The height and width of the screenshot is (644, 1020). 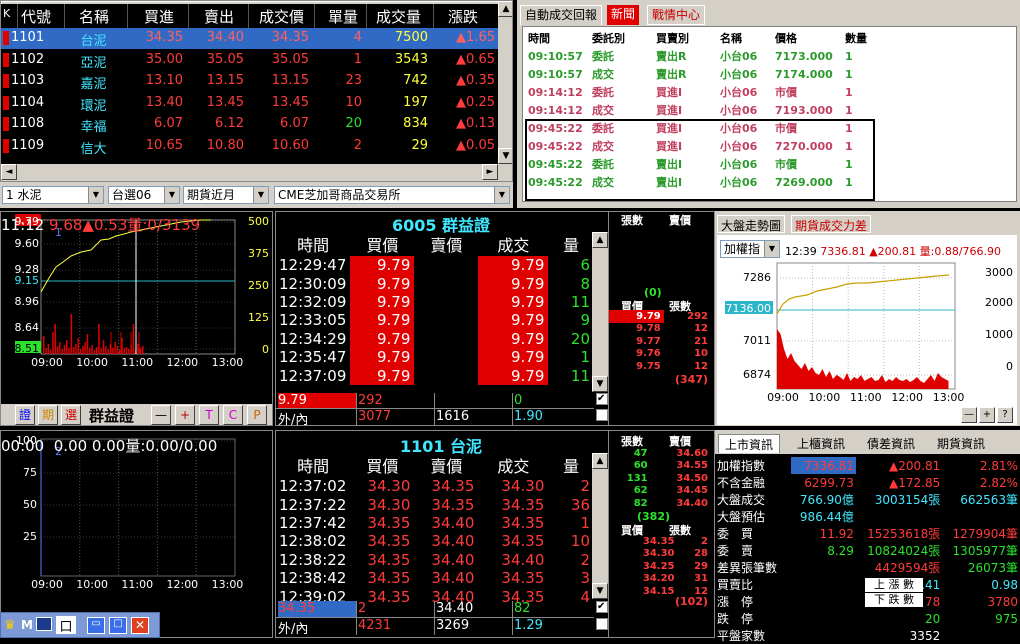 What do you see at coordinates (435, 504) in the screenshot?
I see `tick-row: 12:37:22 34.30 34.35 34.35 36` at bounding box center [435, 504].